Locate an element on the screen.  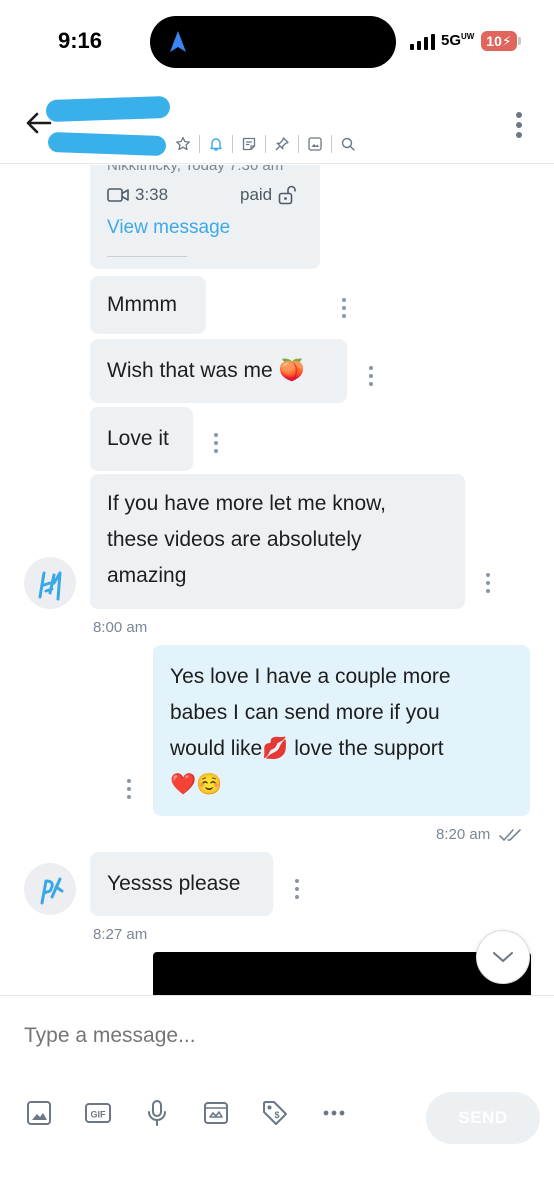
scroll-down-button is located at coordinates (503, 957).